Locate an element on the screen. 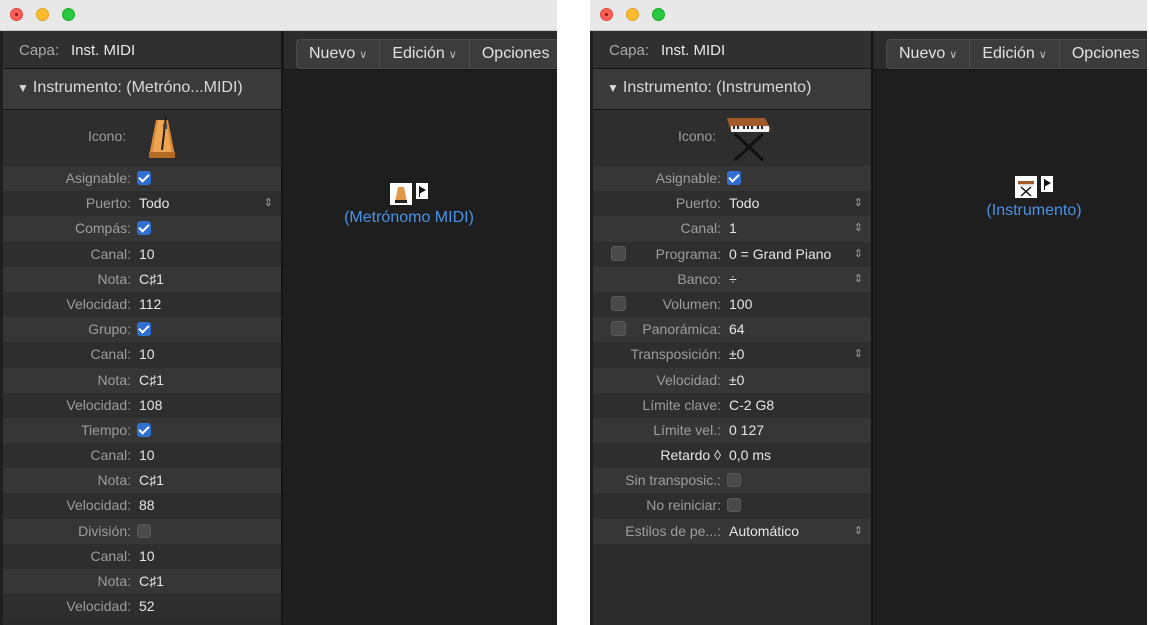 This screenshot has height=625, width=1149. param-row: Estilos de pe...: Automático ⇕ is located at coordinates (732, 531).